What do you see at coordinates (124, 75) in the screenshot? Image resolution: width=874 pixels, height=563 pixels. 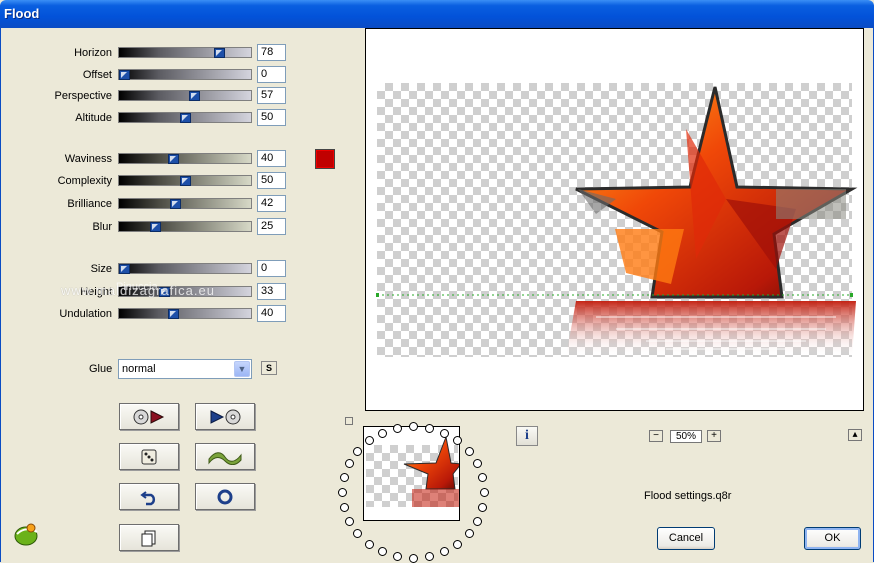 I see `offset-slider-thumb` at bounding box center [124, 75].